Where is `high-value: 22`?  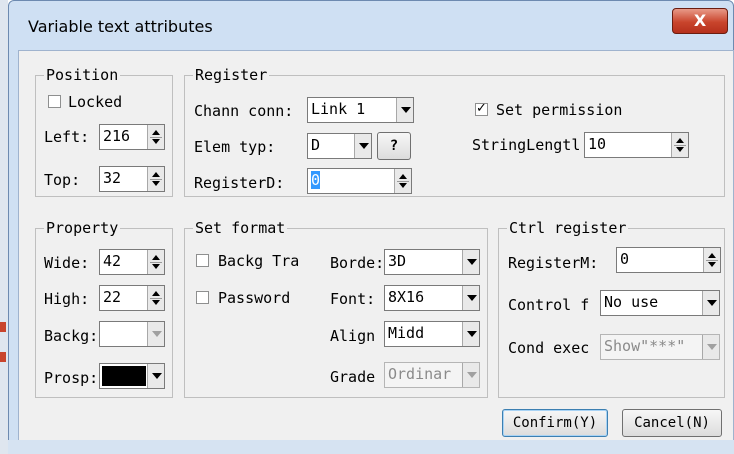 high-value: 22 is located at coordinates (112, 297).